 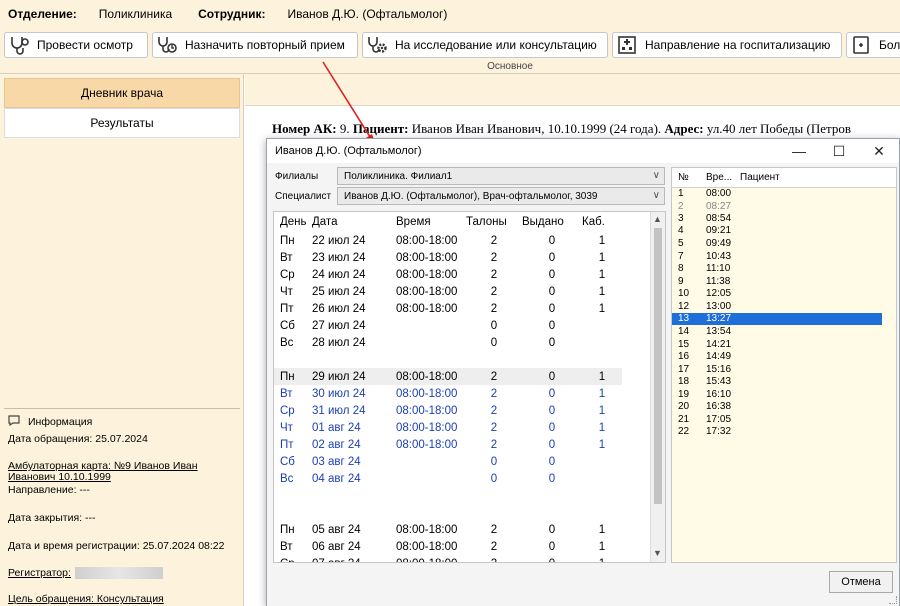 I want to click on cell-tickets, so click(x=494, y=359).